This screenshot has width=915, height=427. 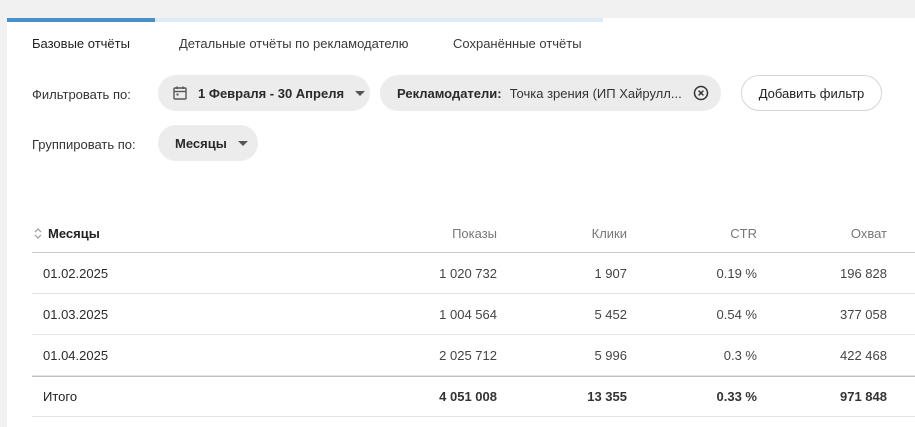 What do you see at coordinates (468, 355) in the screenshot?
I see `cell-impressions: 2 025 712` at bounding box center [468, 355].